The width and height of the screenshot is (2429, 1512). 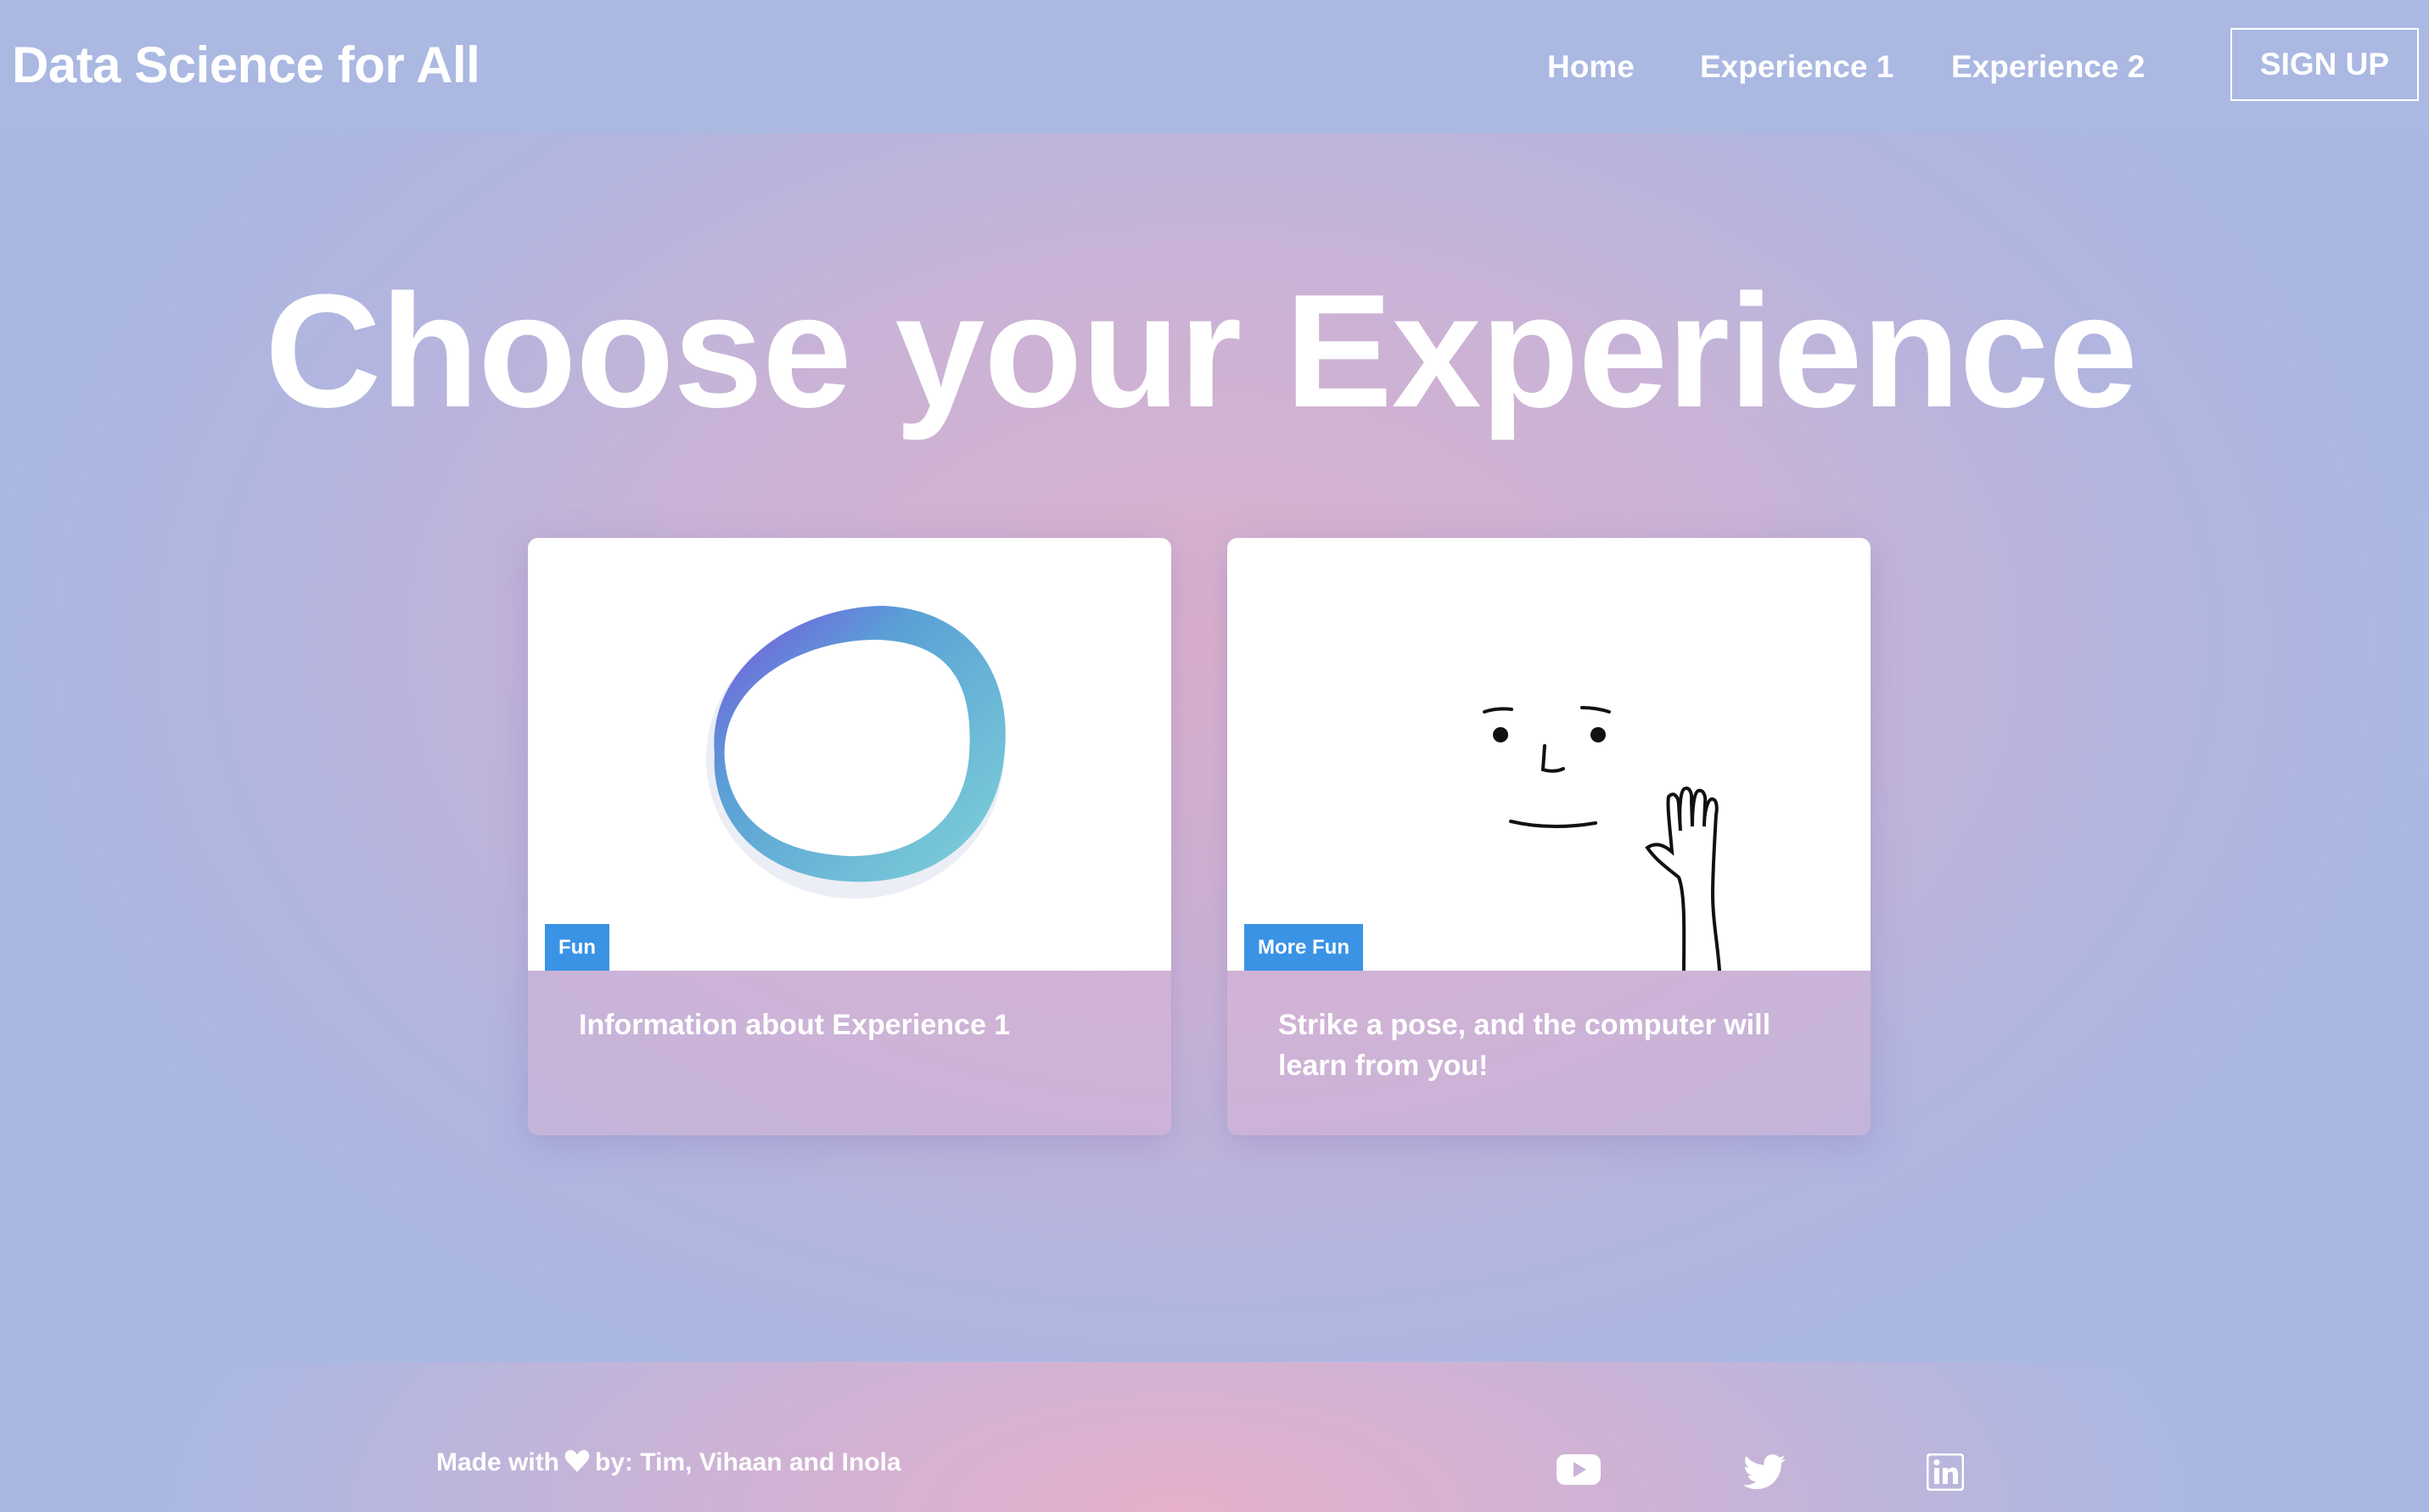 What do you see at coordinates (2325, 64) in the screenshot?
I see `sign-up-button: SIGN UP` at bounding box center [2325, 64].